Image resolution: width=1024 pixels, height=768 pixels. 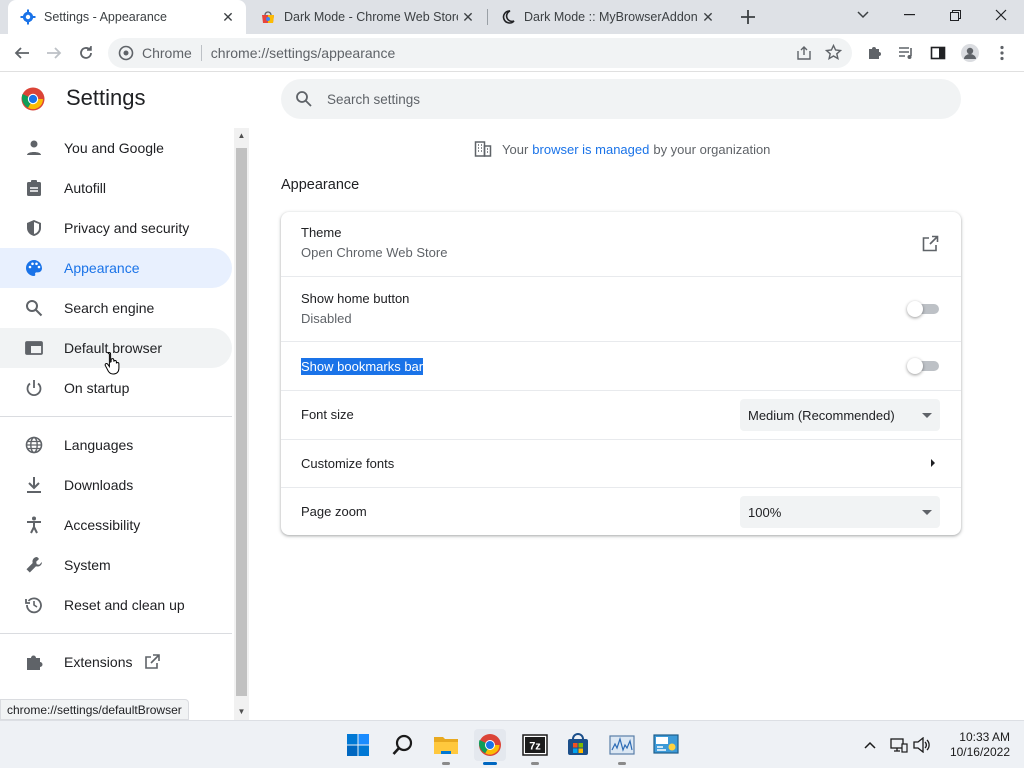 I want to click on file-explorer-icon, so click(x=446, y=747).